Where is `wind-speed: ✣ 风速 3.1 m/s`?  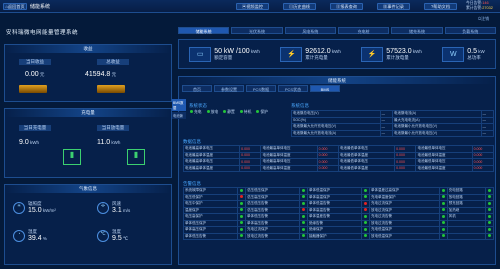 wind-speed: ✣ 风速 3.1 m/s is located at coordinates (113, 207).